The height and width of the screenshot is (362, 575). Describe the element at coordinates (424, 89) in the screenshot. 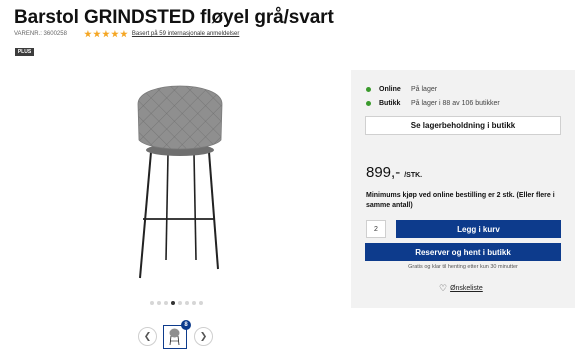

I see `online-status: På lager` at that location.